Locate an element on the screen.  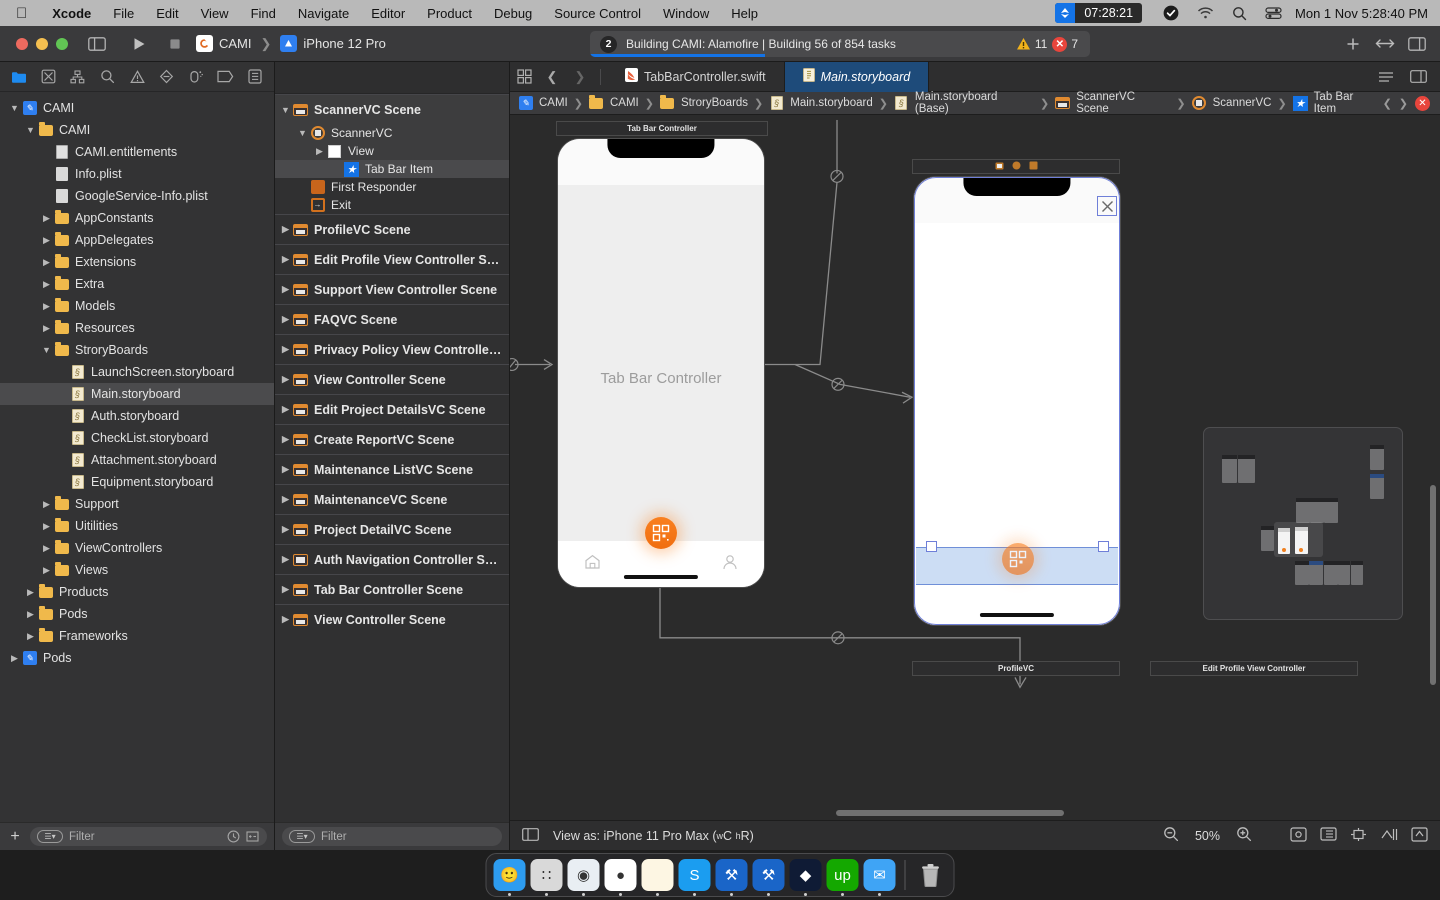
trash-icon is located at coordinates (931, 875).